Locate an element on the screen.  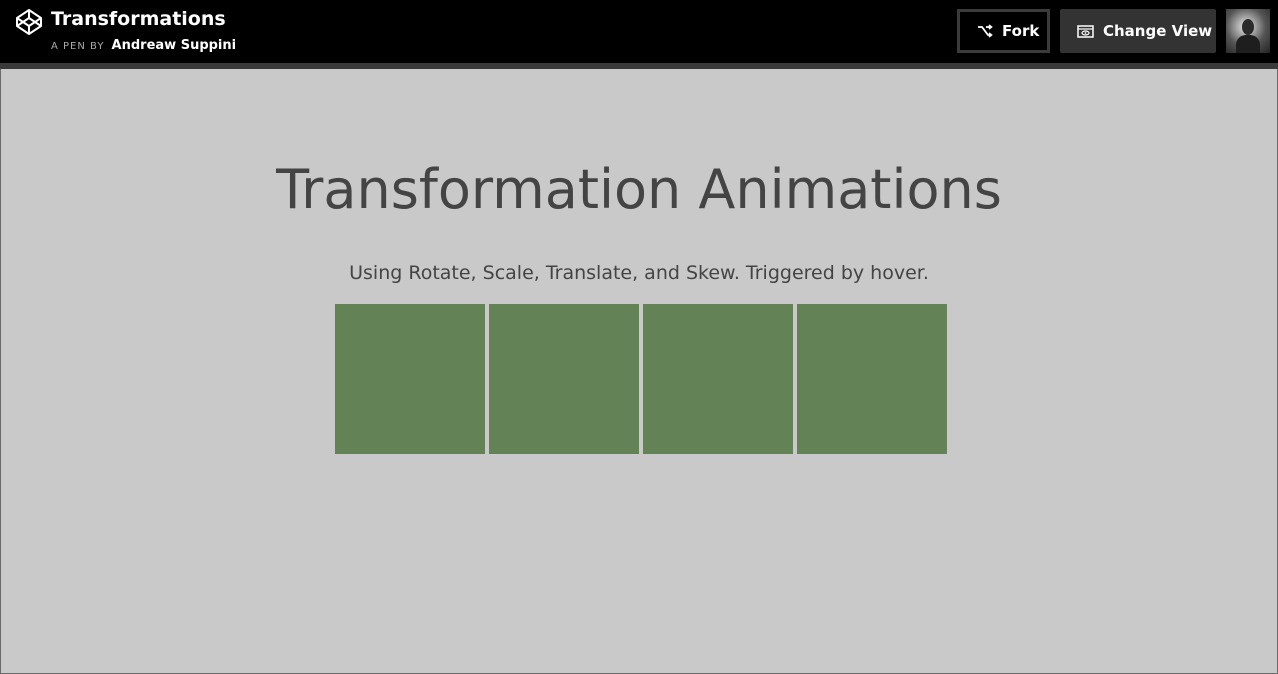
eye-icon is located at coordinates (1085, 31).